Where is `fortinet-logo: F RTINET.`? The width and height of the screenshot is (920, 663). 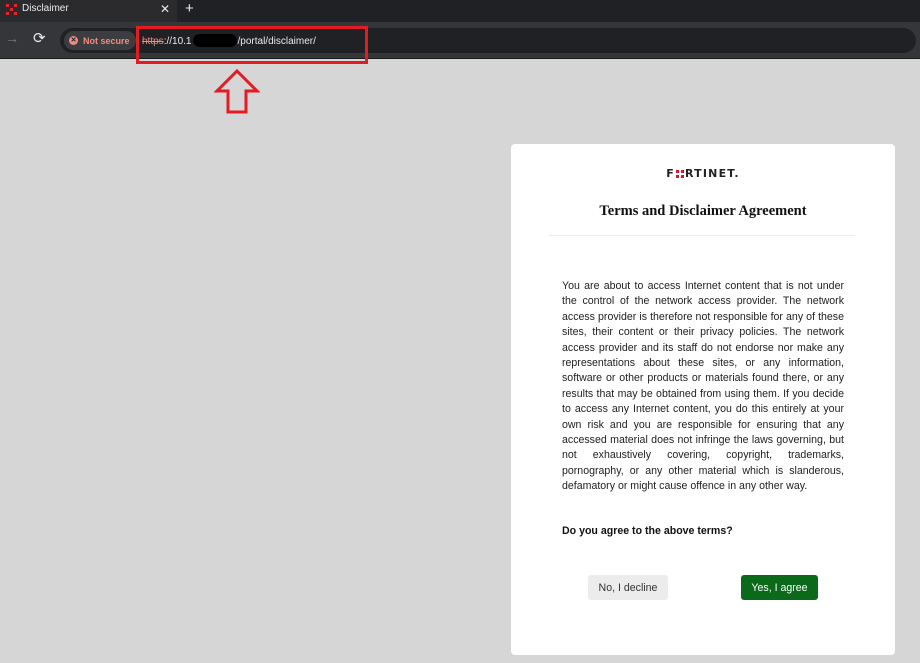
fortinet-logo: F RTINET. is located at coordinates (703, 173).